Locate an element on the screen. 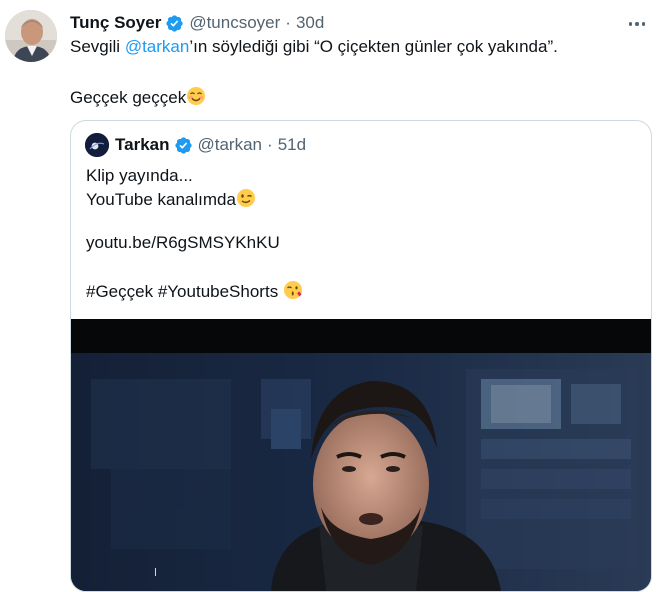 This screenshot has height=592, width=660. quote-hashtags: #Geççek #YoutubeShorts is located at coordinates (194, 293).